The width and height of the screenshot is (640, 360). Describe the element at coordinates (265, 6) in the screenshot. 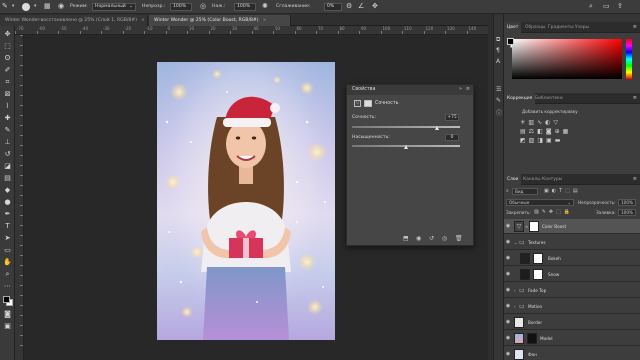

I see `airbrush-icon: ✺` at that location.